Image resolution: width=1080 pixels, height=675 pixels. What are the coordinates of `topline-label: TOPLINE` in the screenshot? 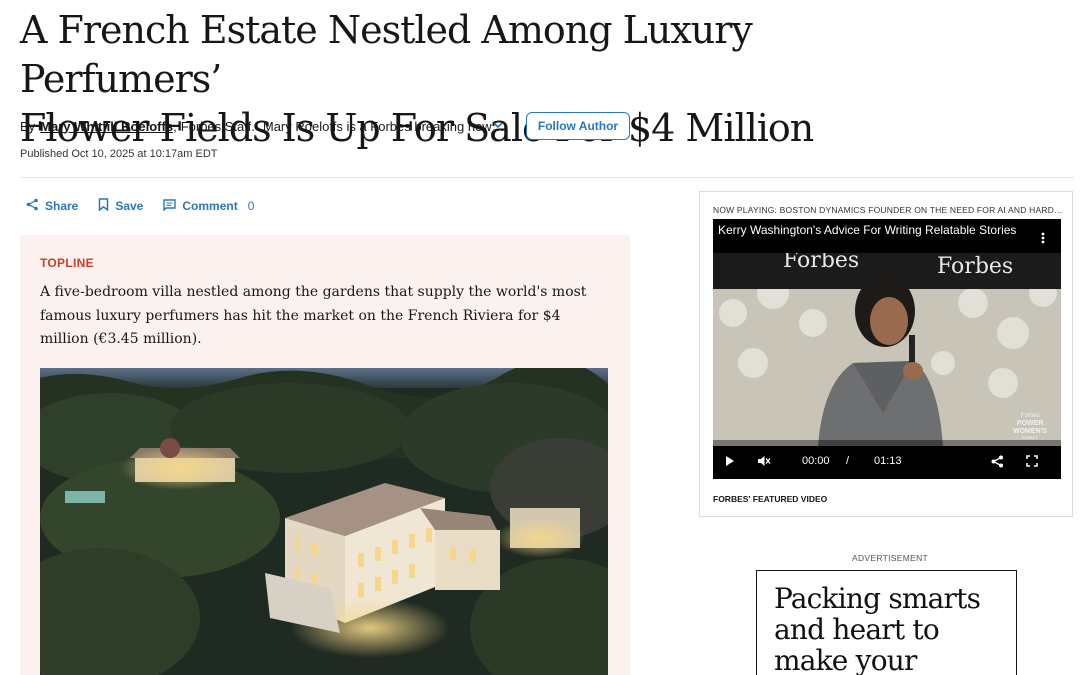 It's located at (67, 263).